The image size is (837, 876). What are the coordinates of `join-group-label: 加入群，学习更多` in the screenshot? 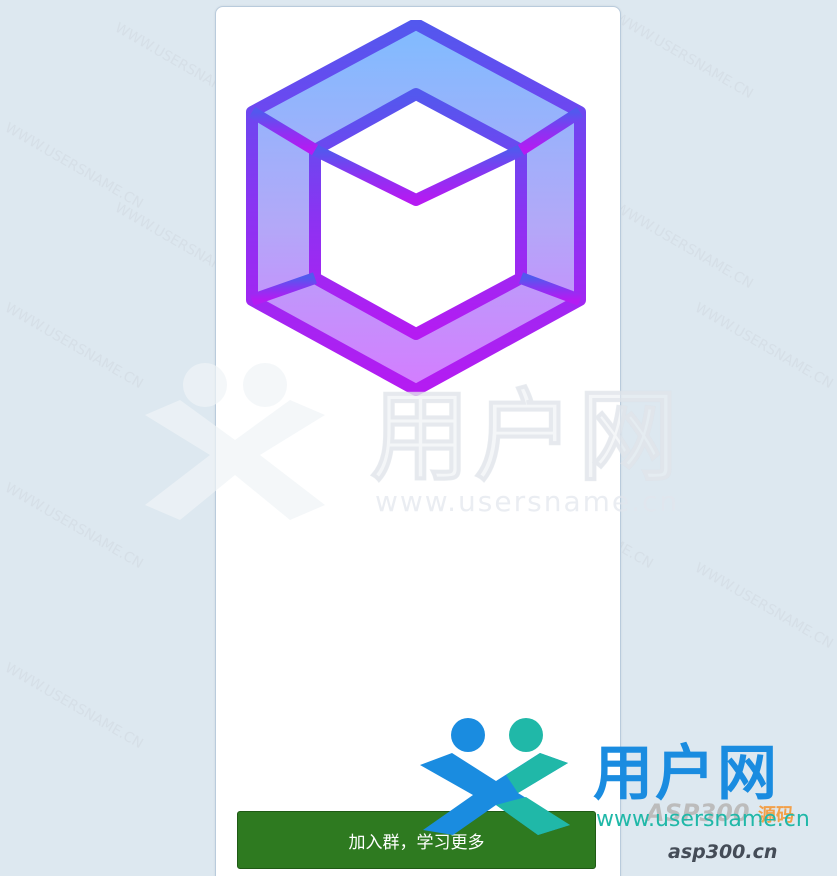 It's located at (416, 842).